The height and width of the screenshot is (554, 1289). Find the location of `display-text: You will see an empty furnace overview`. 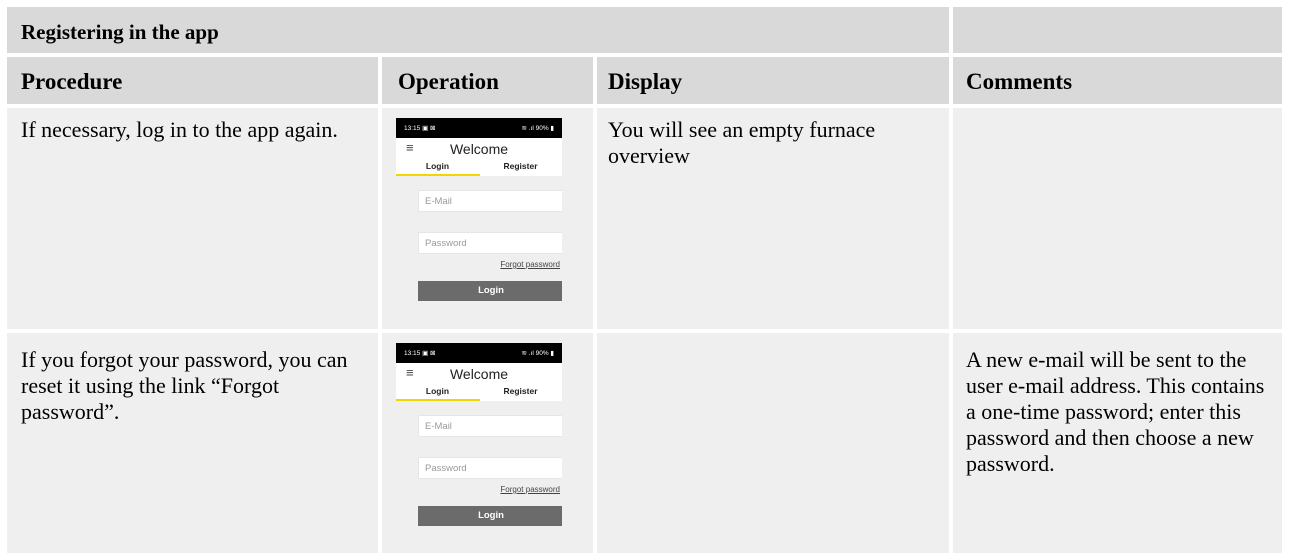

display-text: You will see an empty furnace overview is located at coordinates (742, 142).